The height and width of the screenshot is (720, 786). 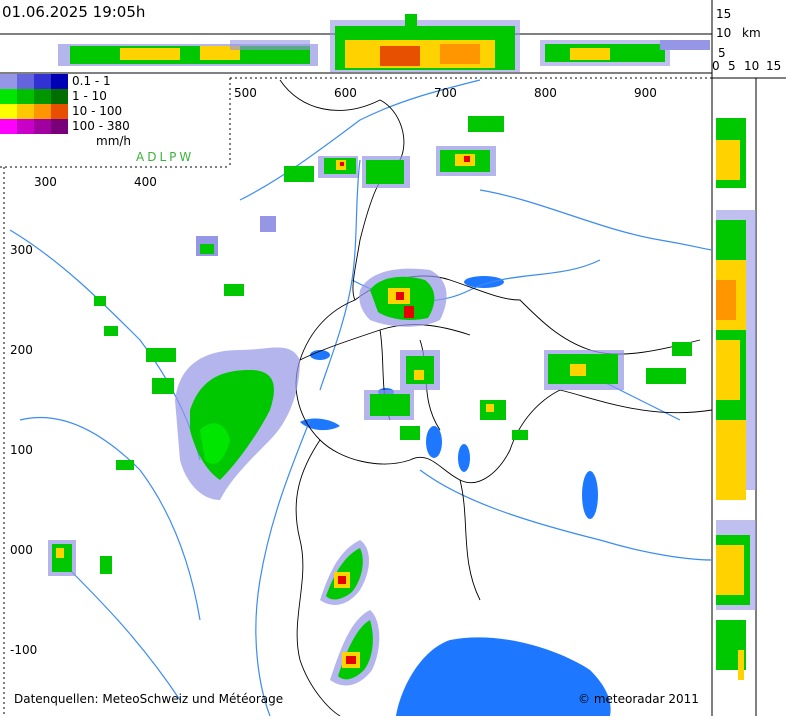 I want to click on height-label-10: 10, so click(x=724, y=33).